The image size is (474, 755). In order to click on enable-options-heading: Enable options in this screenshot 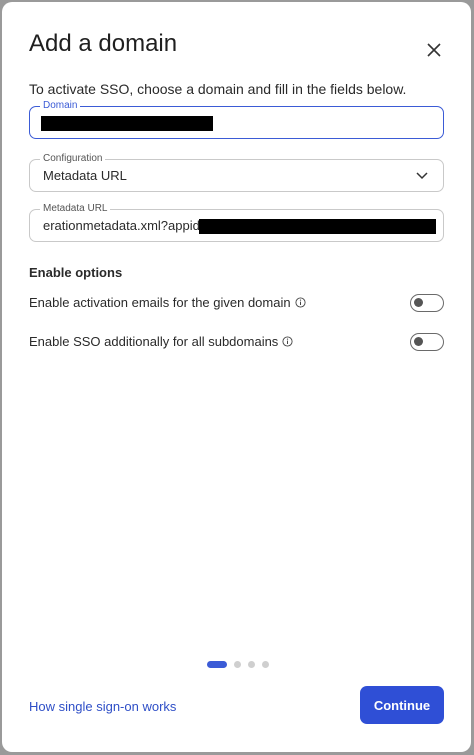, I will do `click(76, 272)`.